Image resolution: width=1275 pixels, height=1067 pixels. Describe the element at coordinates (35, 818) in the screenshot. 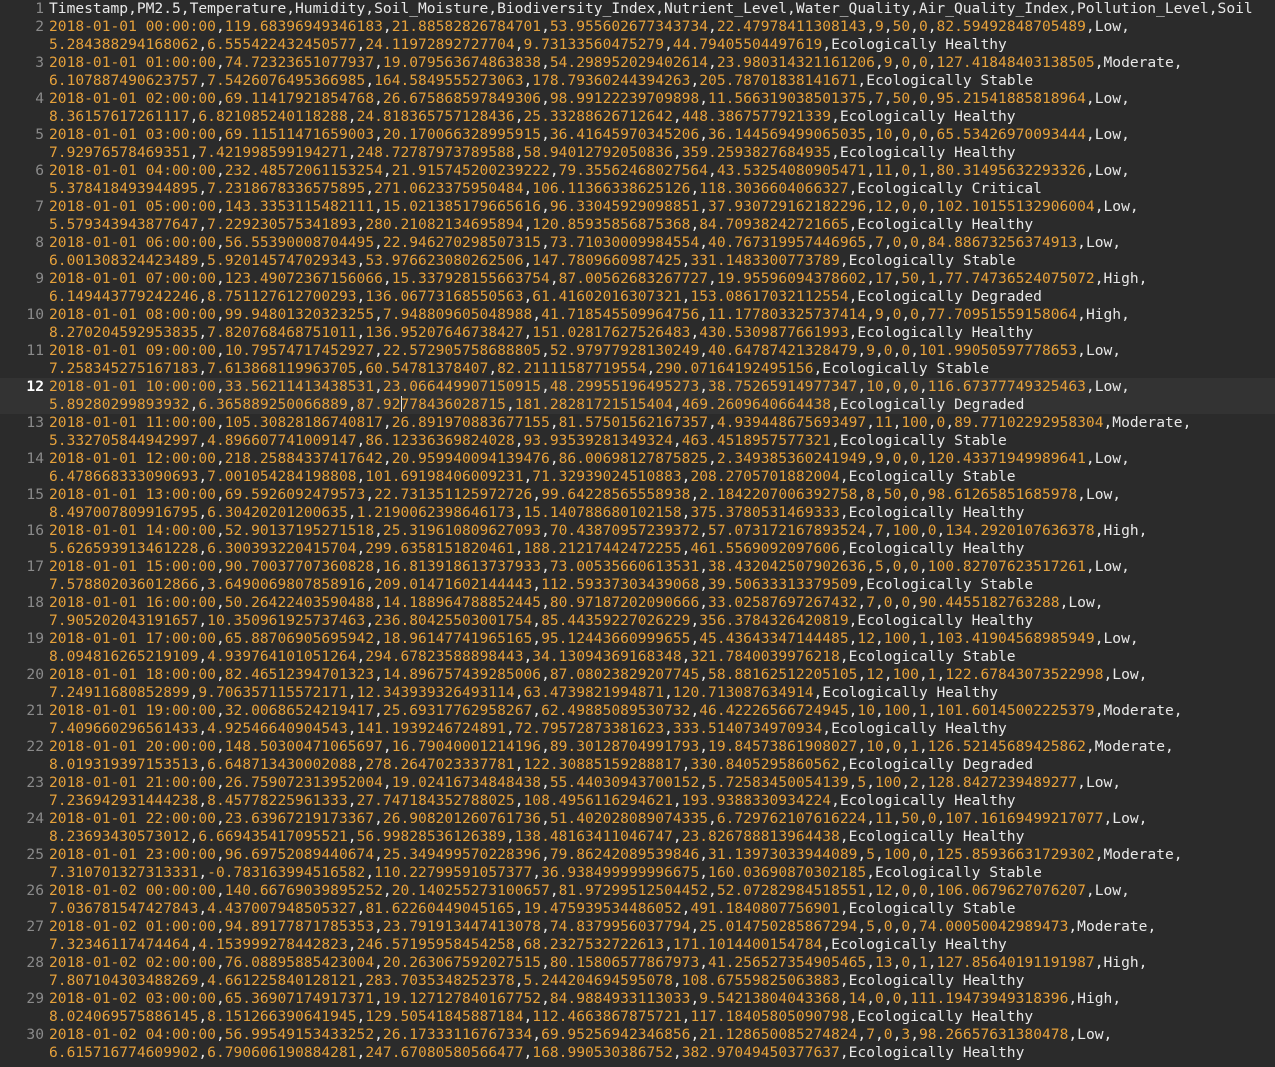

I see `line-number: 24` at that location.